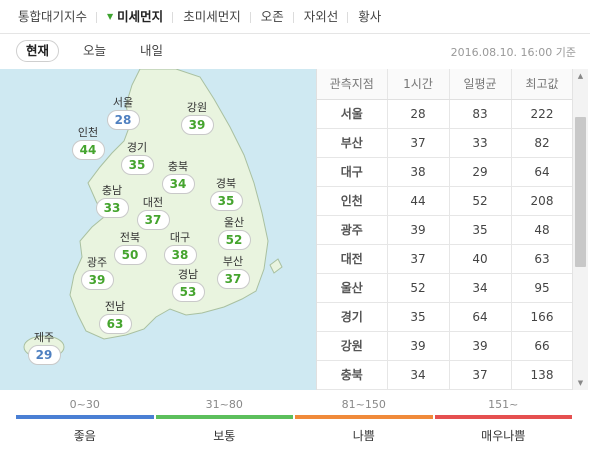 The width and height of the screenshot is (590, 451). I want to click on city-value: 34, so click(178, 184).